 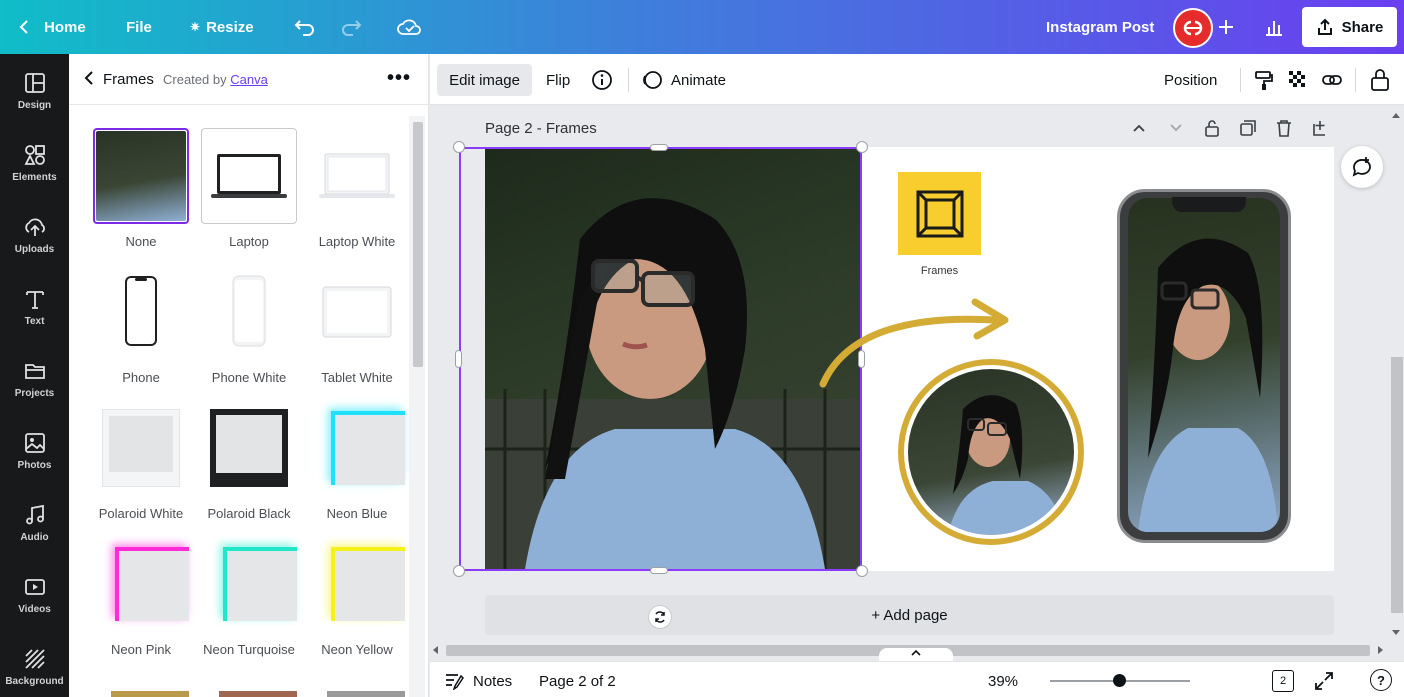 What do you see at coordinates (1100, 27) in the screenshot?
I see `document-title: Instagram Post` at bounding box center [1100, 27].